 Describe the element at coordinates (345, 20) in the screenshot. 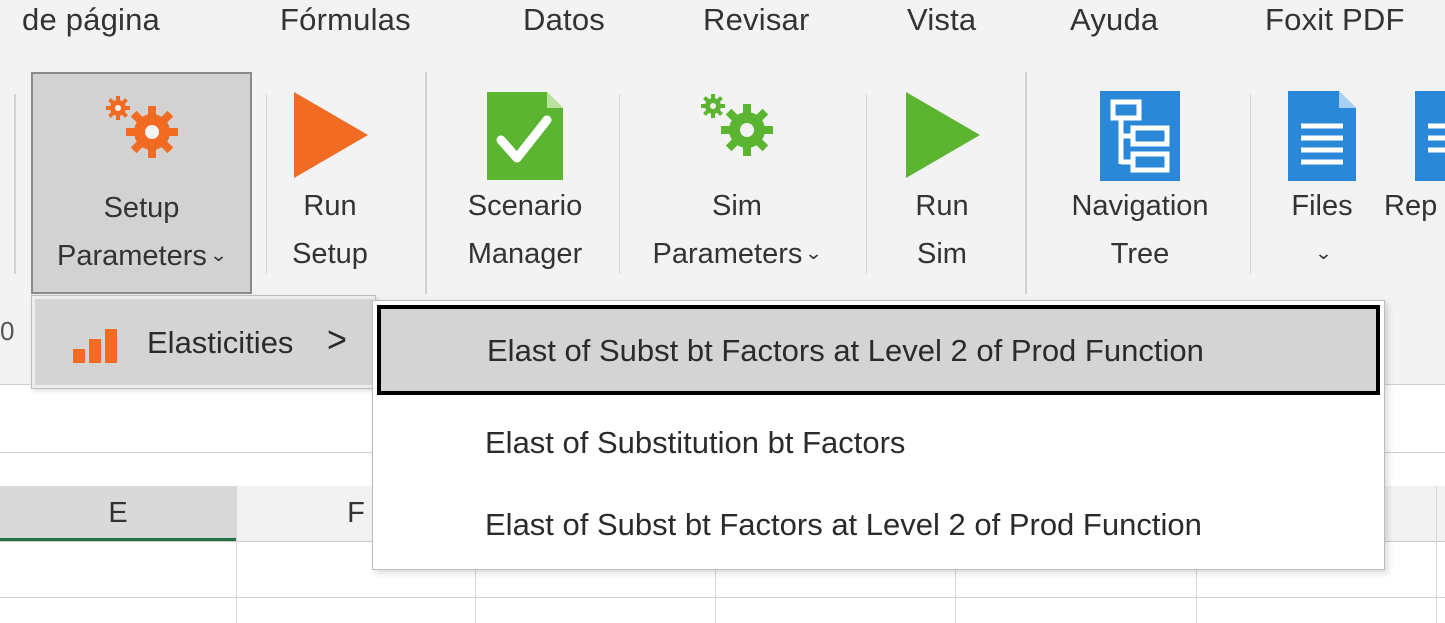

I see `tab-formulas: Fórmulas` at that location.